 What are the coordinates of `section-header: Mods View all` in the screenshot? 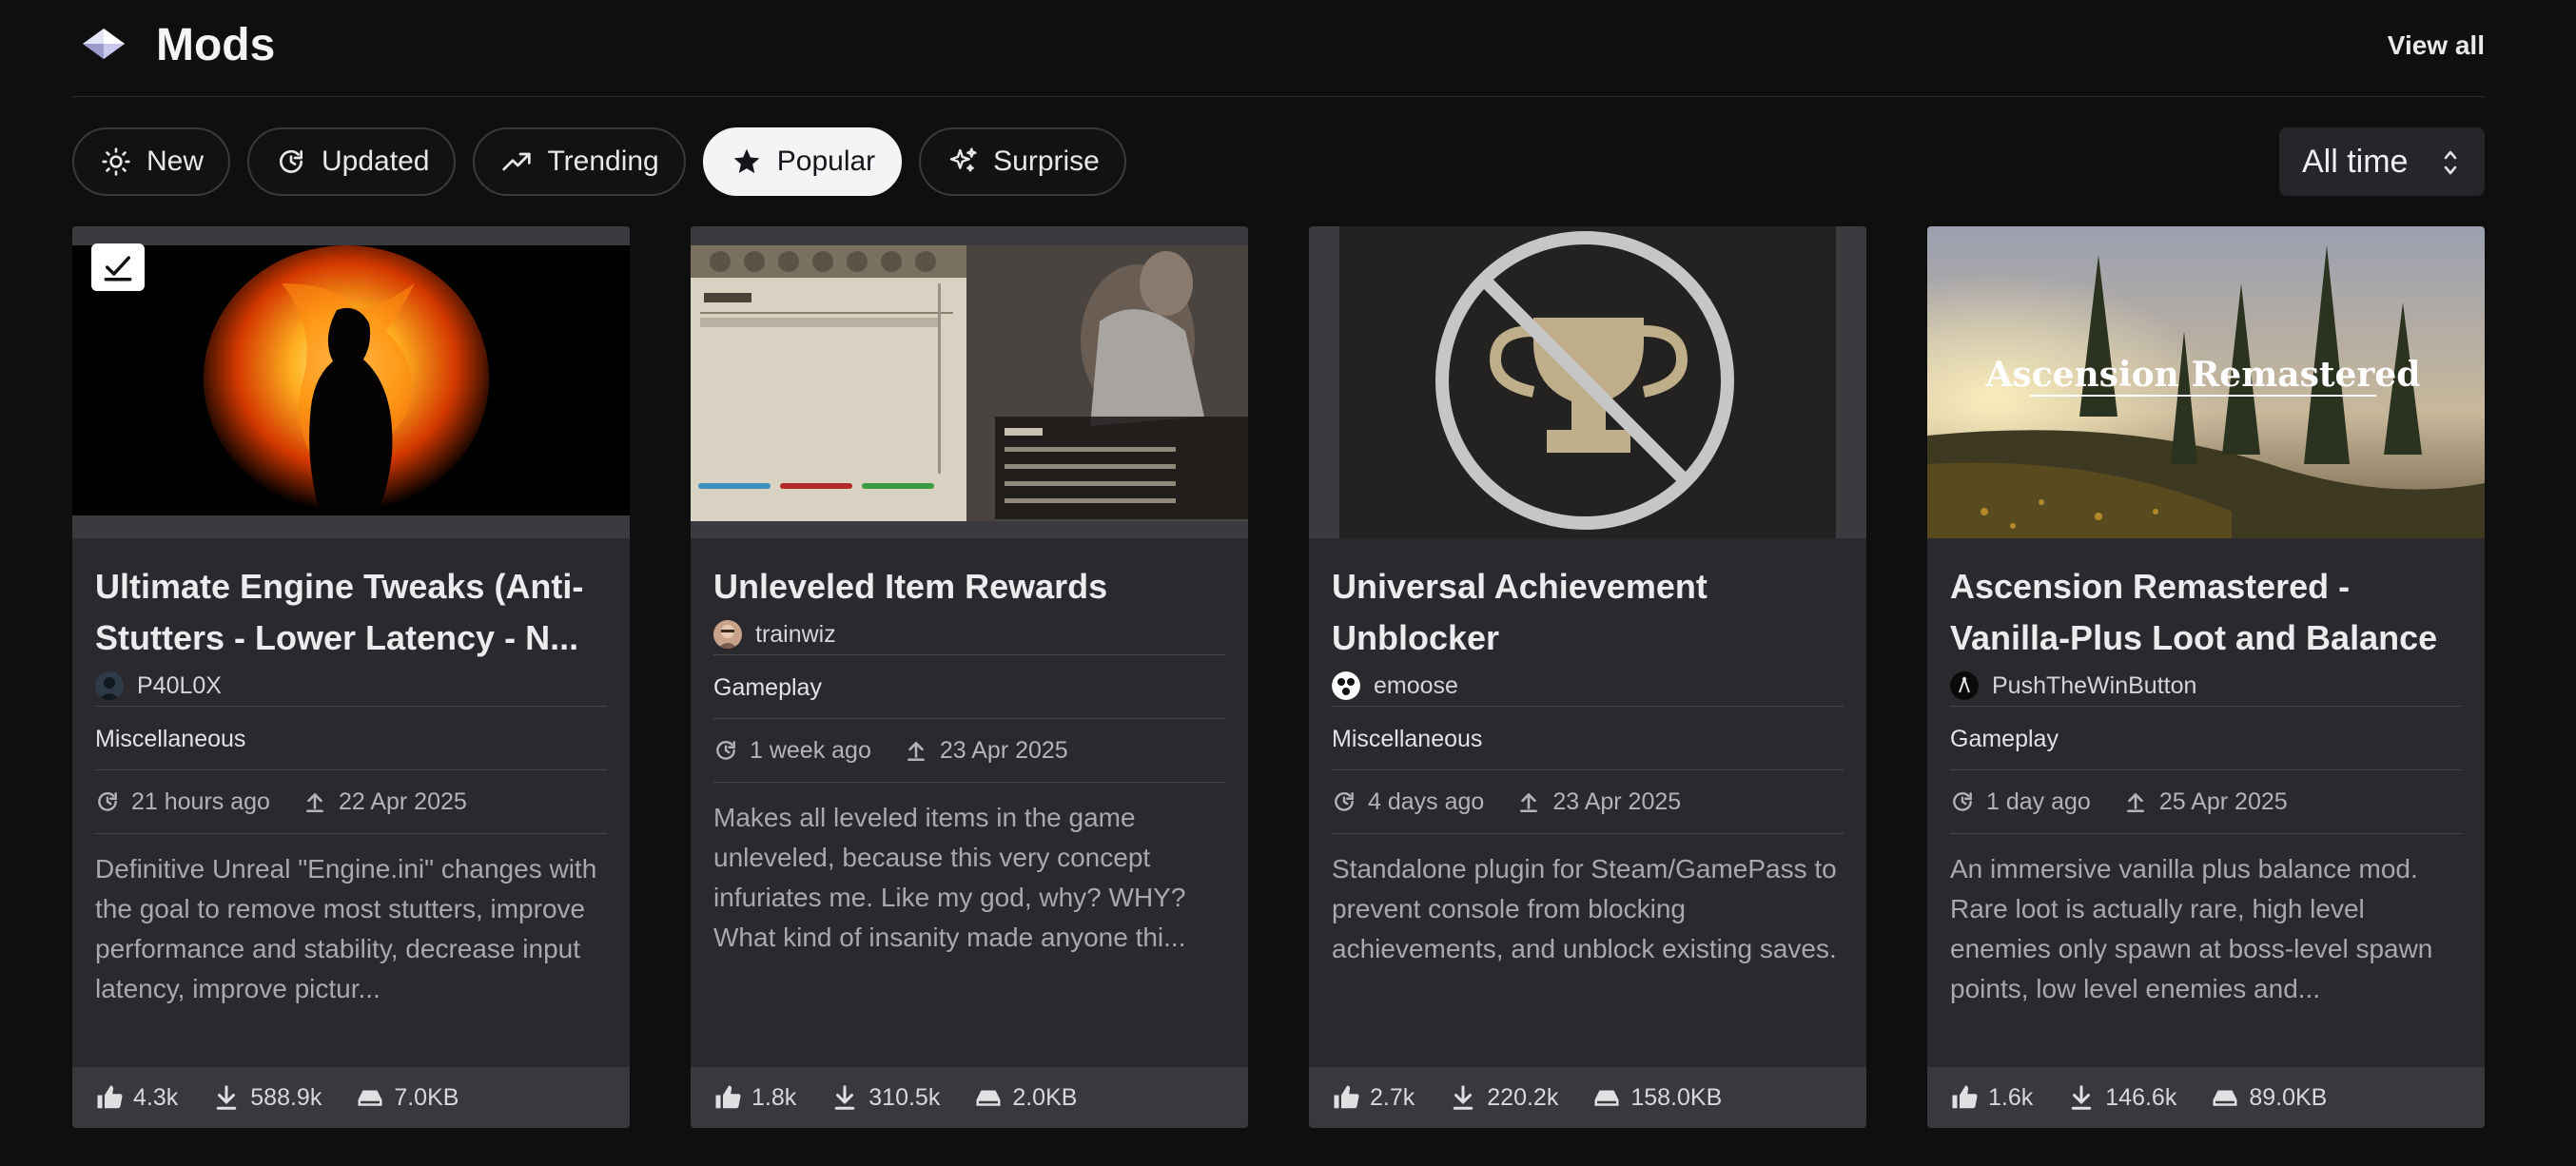 It's located at (1278, 48).